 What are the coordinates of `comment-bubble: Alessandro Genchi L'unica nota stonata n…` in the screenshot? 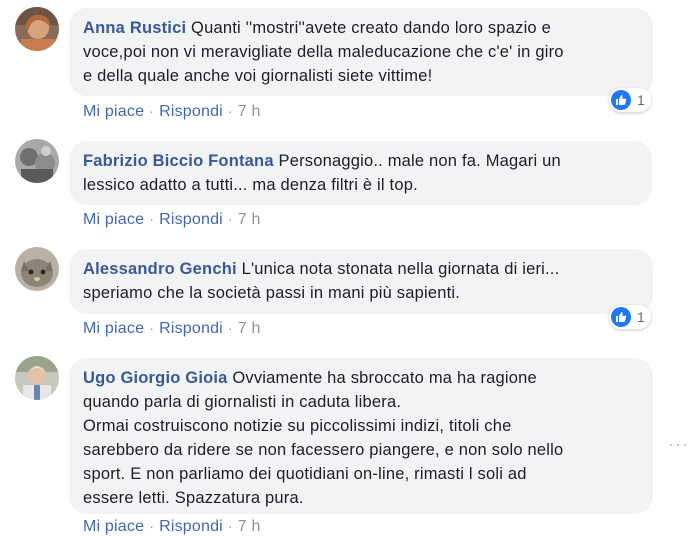 It's located at (361, 281).